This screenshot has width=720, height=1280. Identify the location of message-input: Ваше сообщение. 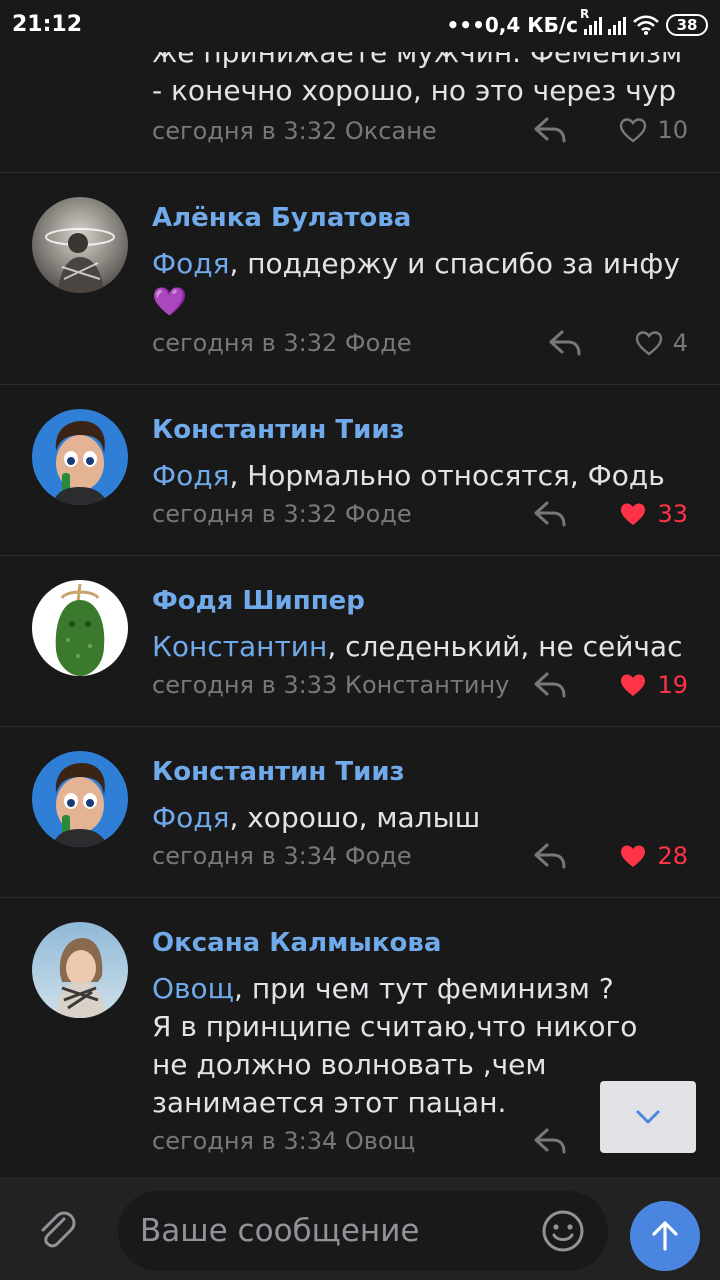
(363, 1231).